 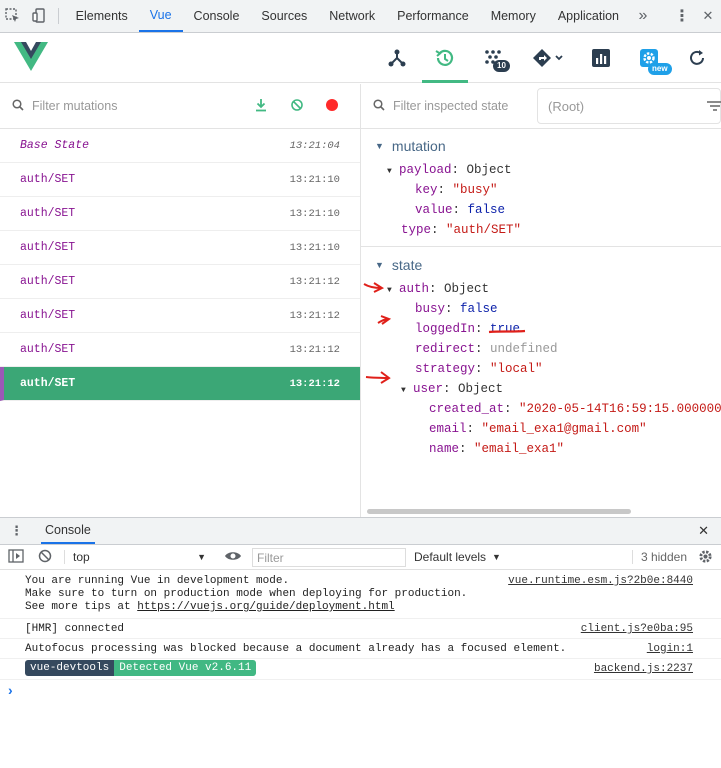 I want to click on close-drawer-icon: ✕, so click(x=703, y=531).